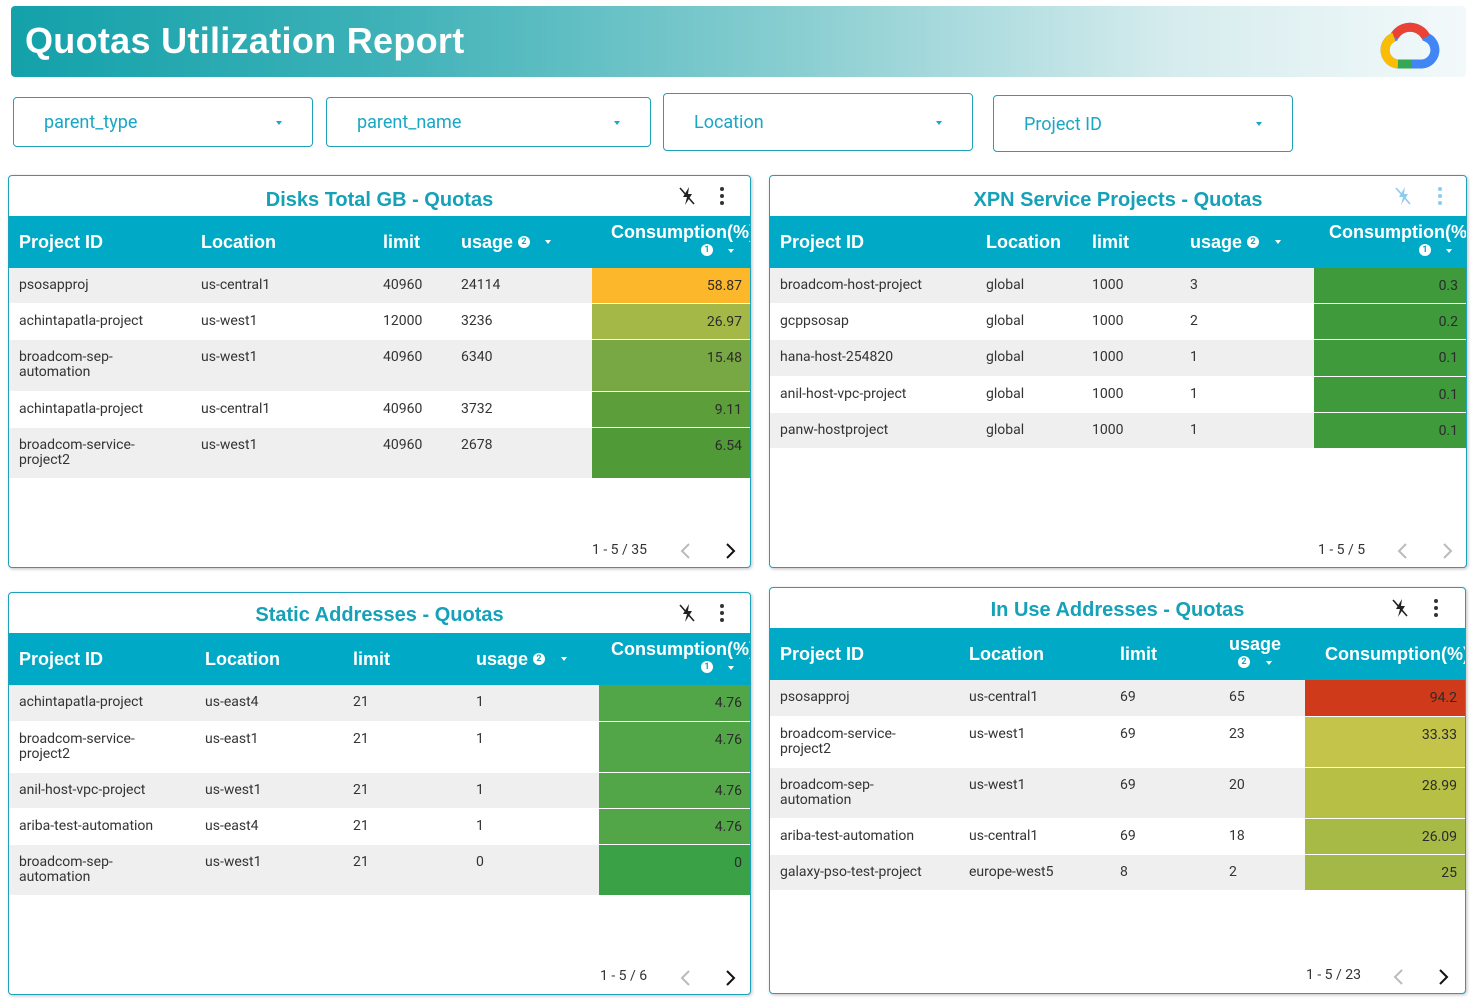 The width and height of the screenshot is (1476, 1003). I want to click on cell-usage: 1, so click(480, 702).